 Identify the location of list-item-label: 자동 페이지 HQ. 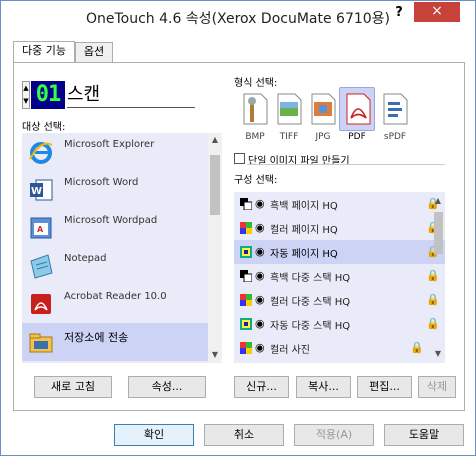
(304, 254).